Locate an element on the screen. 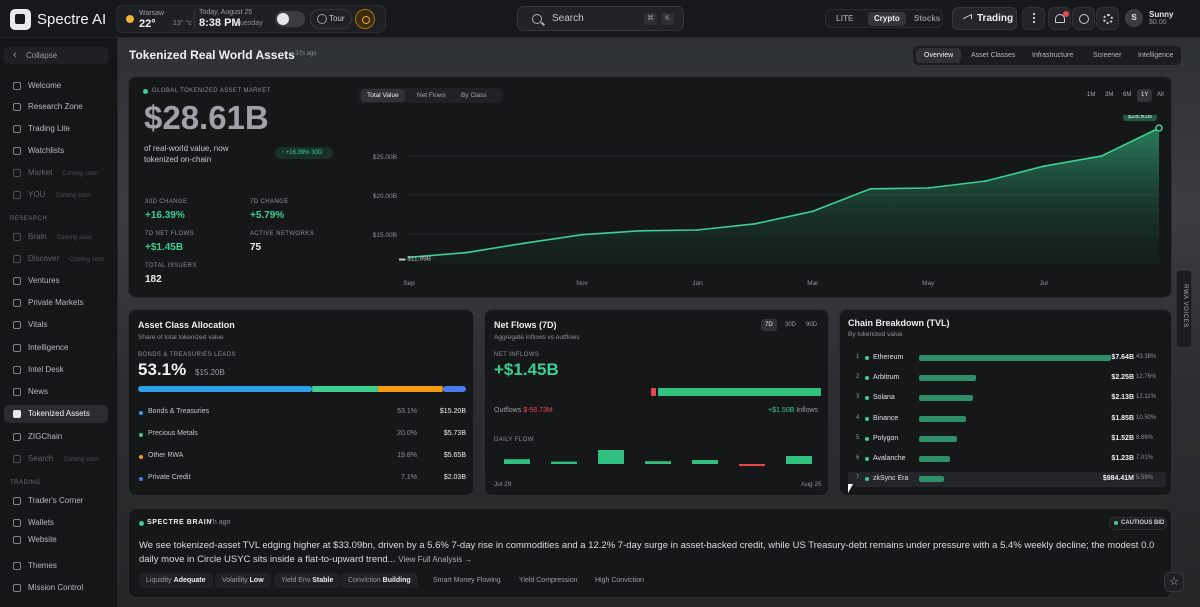 This screenshot has height=607, width=1200. range-90d: 90D is located at coordinates (811, 325).